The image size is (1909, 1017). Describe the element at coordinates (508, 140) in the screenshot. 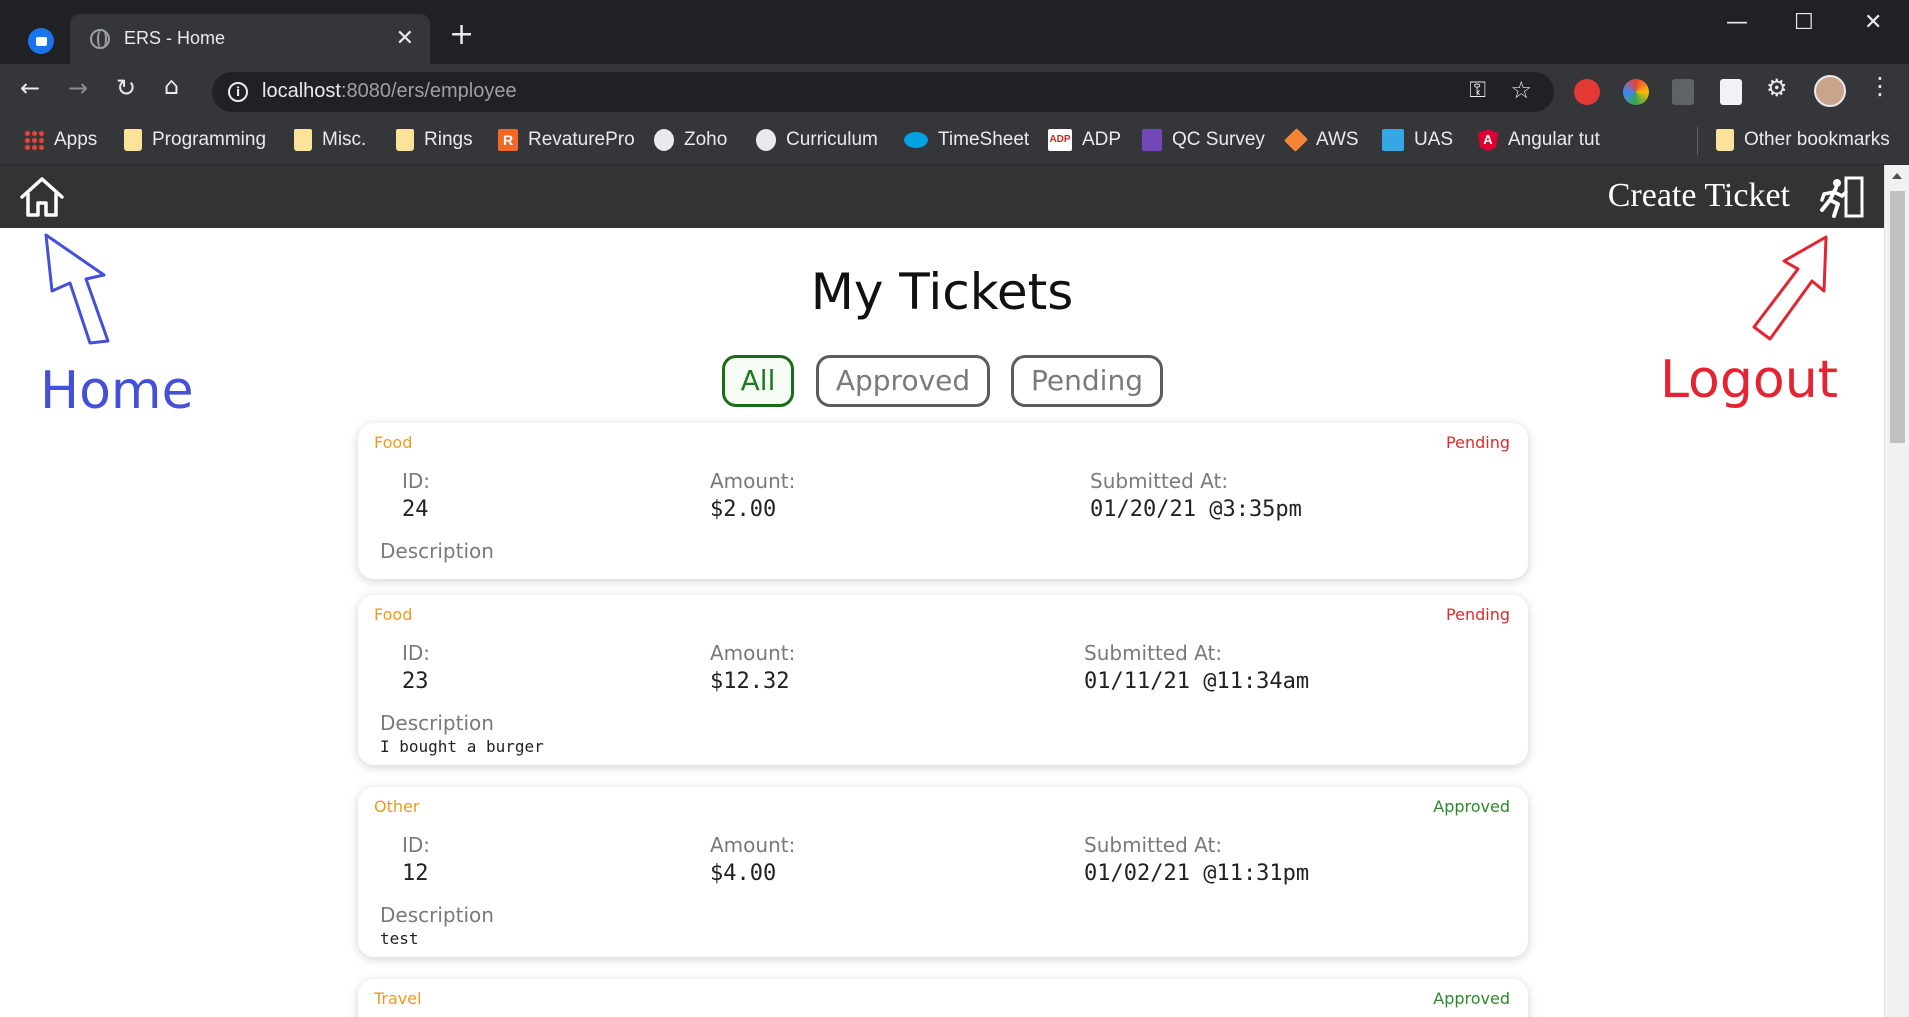

I see `revaturepro-icon: R` at that location.